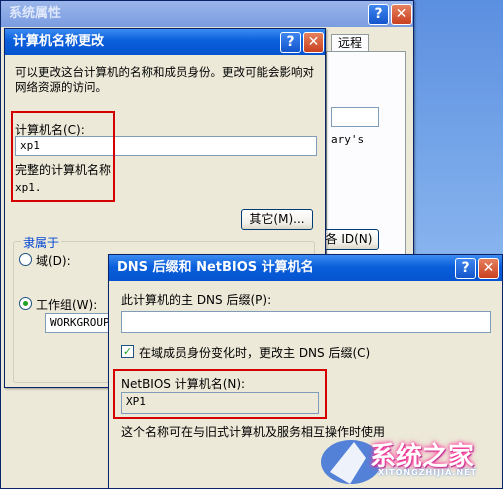 This screenshot has width=503, height=489. I want to click on background-field, so click(355, 117).